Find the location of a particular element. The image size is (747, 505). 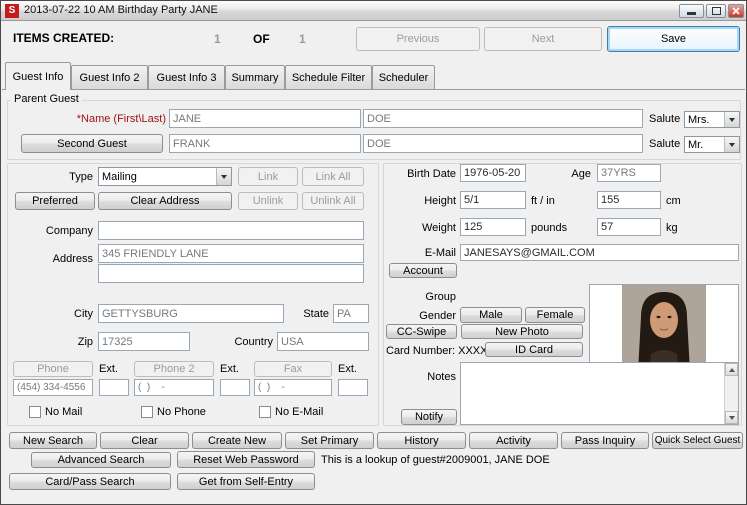

maximize-button is located at coordinates (716, 11).